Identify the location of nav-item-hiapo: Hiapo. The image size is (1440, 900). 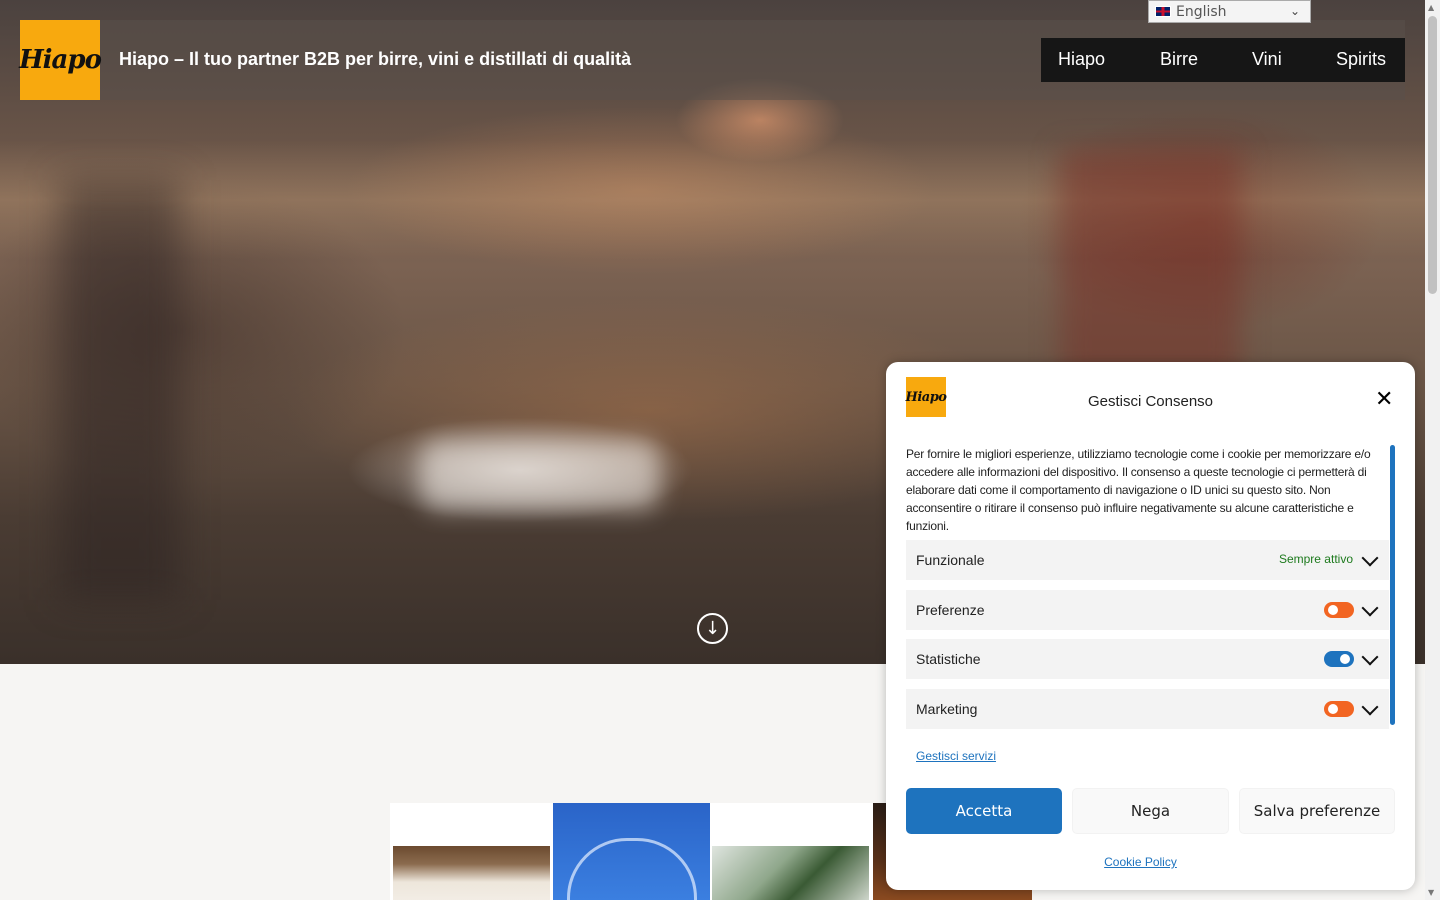
(1081, 59).